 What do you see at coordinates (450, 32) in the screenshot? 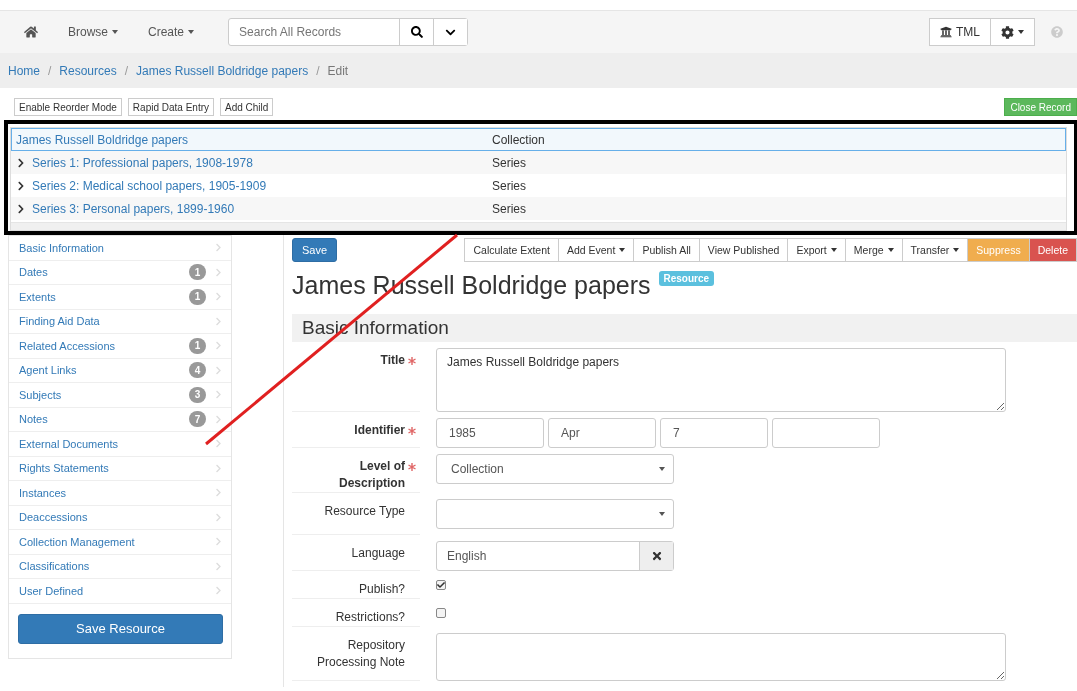
I see `search-options-button` at bounding box center [450, 32].